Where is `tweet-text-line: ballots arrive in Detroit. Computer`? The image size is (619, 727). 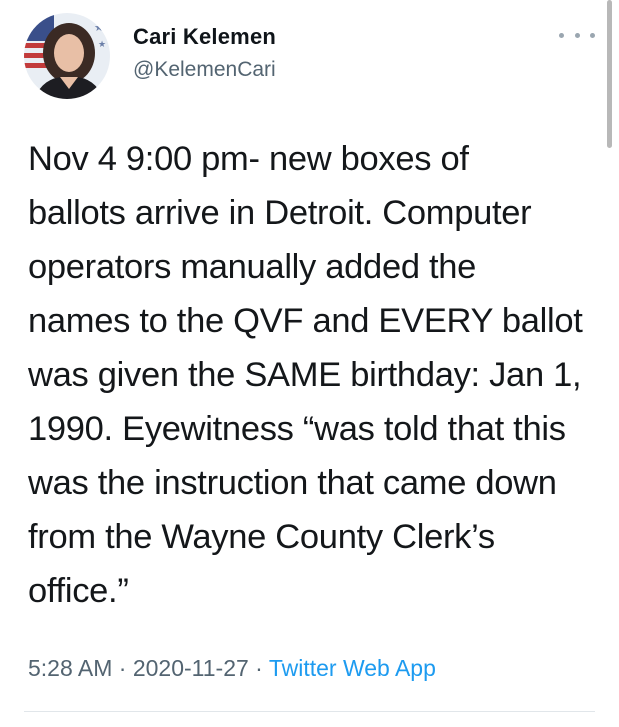
tweet-text-line: ballots arrive in Detroit. Computer is located at coordinates (280, 213).